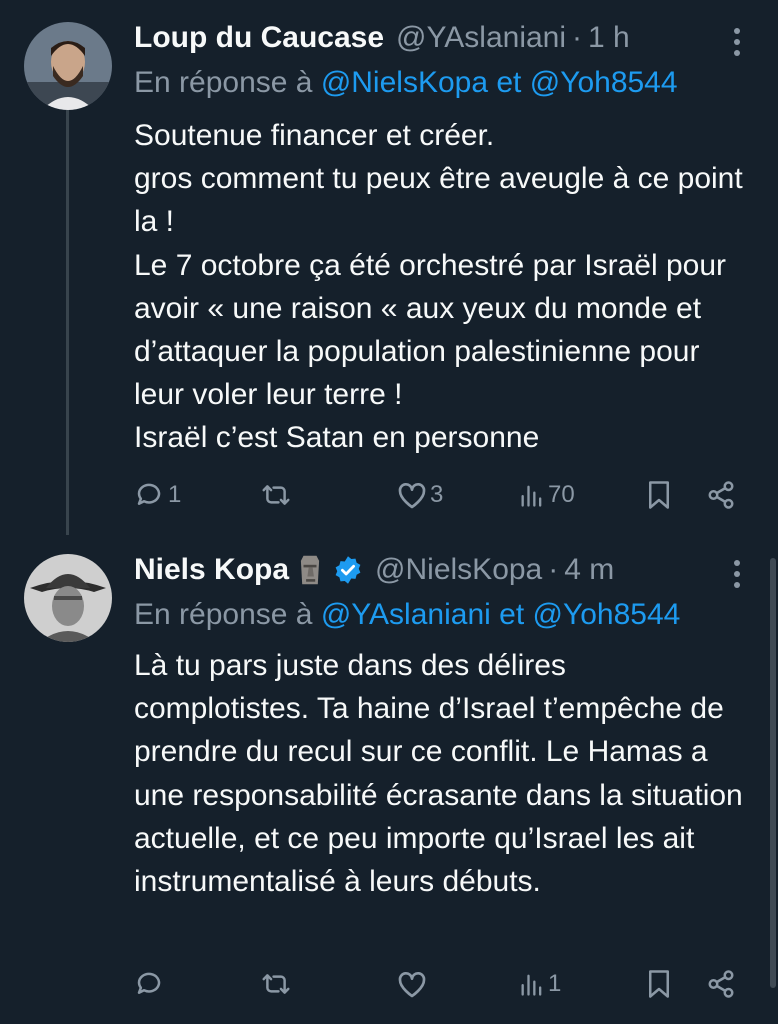 The width and height of the screenshot is (778, 1024). I want to click on views-button: 1, so click(539, 984).